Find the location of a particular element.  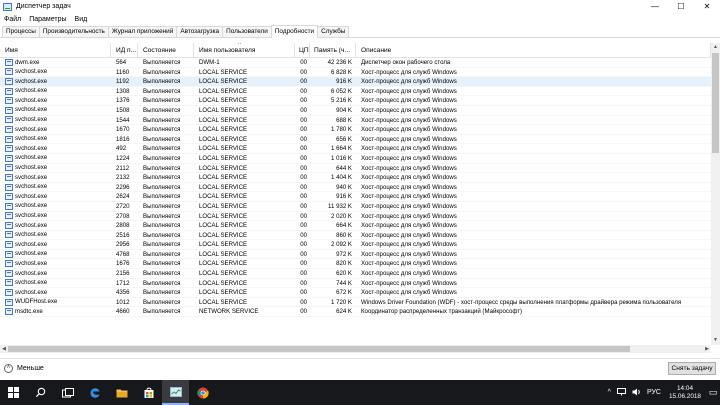

store-taskbar-button is located at coordinates (148, 392).